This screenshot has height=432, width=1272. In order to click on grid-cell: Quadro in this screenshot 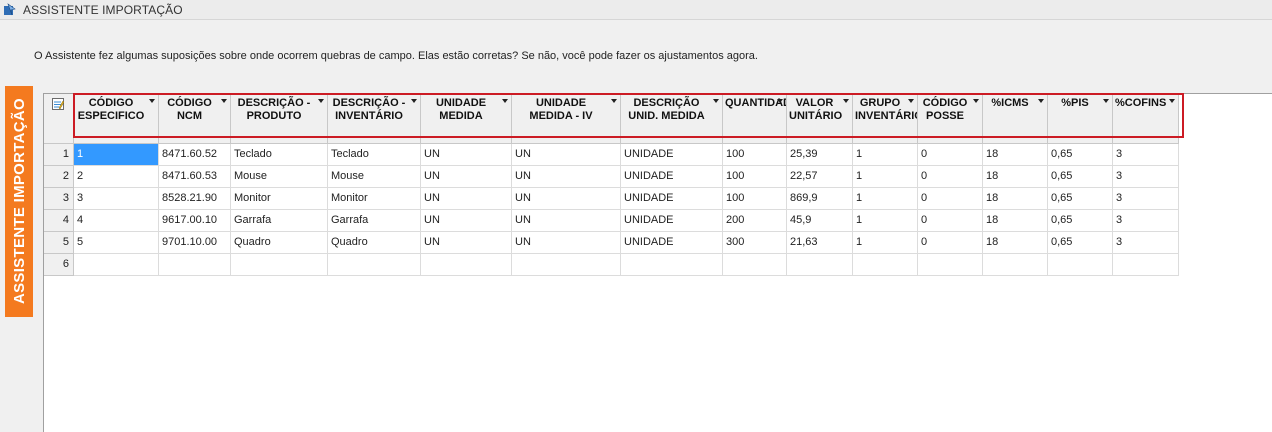, I will do `click(279, 243)`.